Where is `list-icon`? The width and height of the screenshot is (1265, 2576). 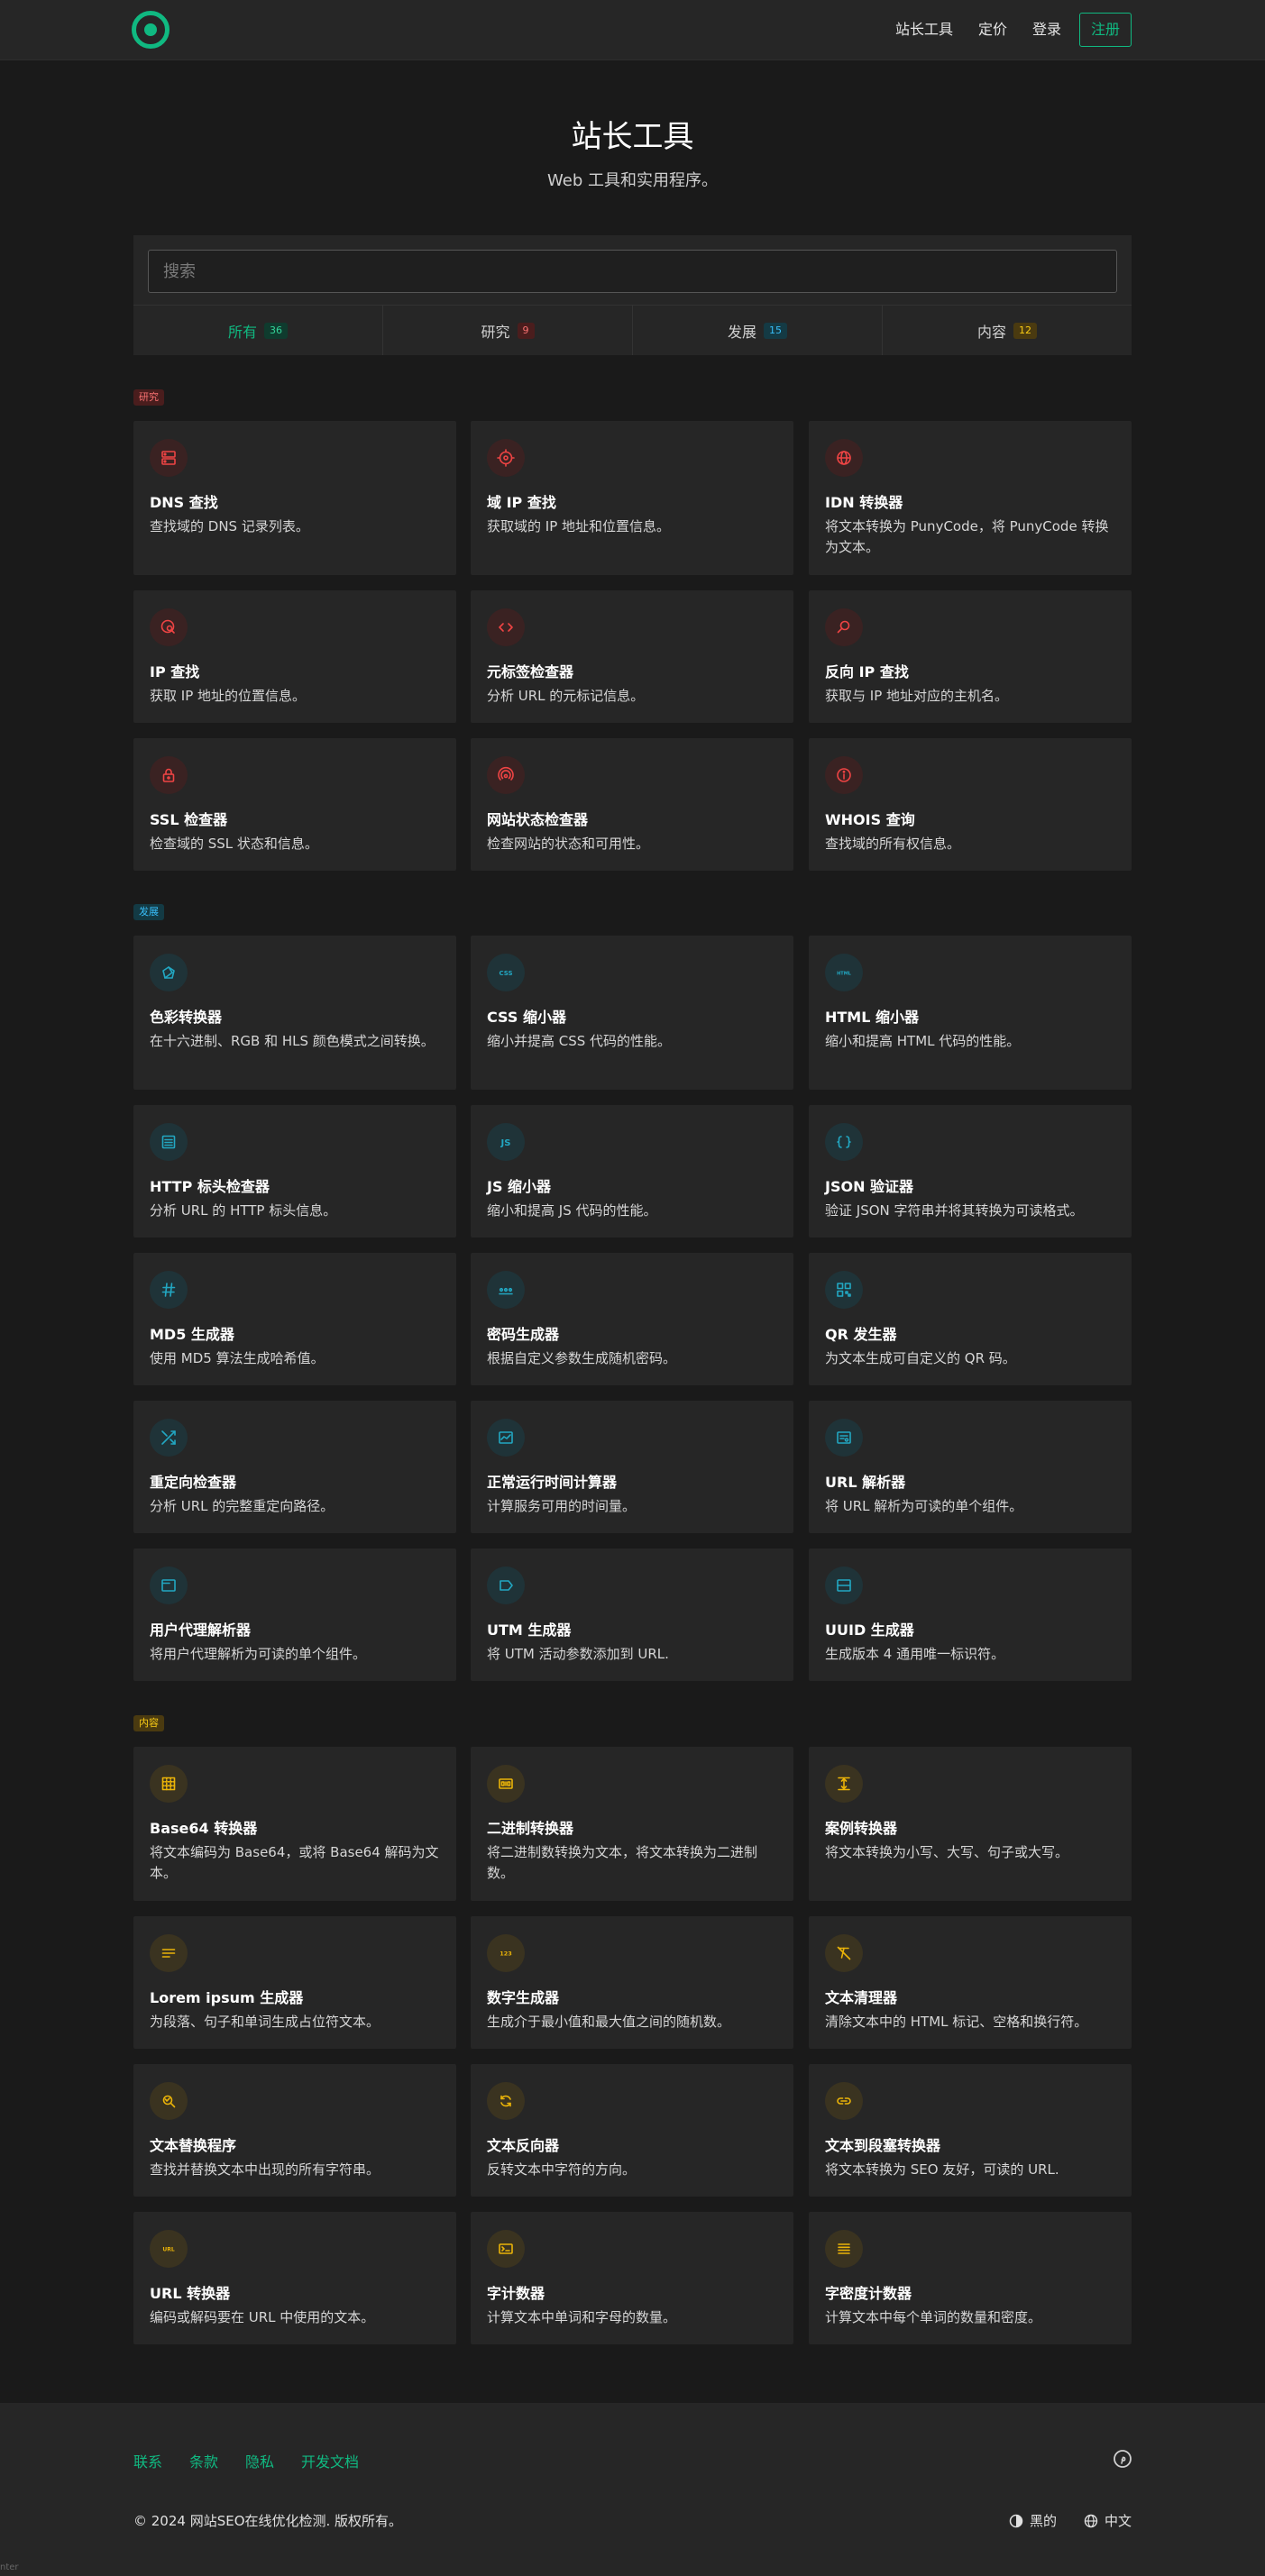
list-icon is located at coordinates (169, 1142).